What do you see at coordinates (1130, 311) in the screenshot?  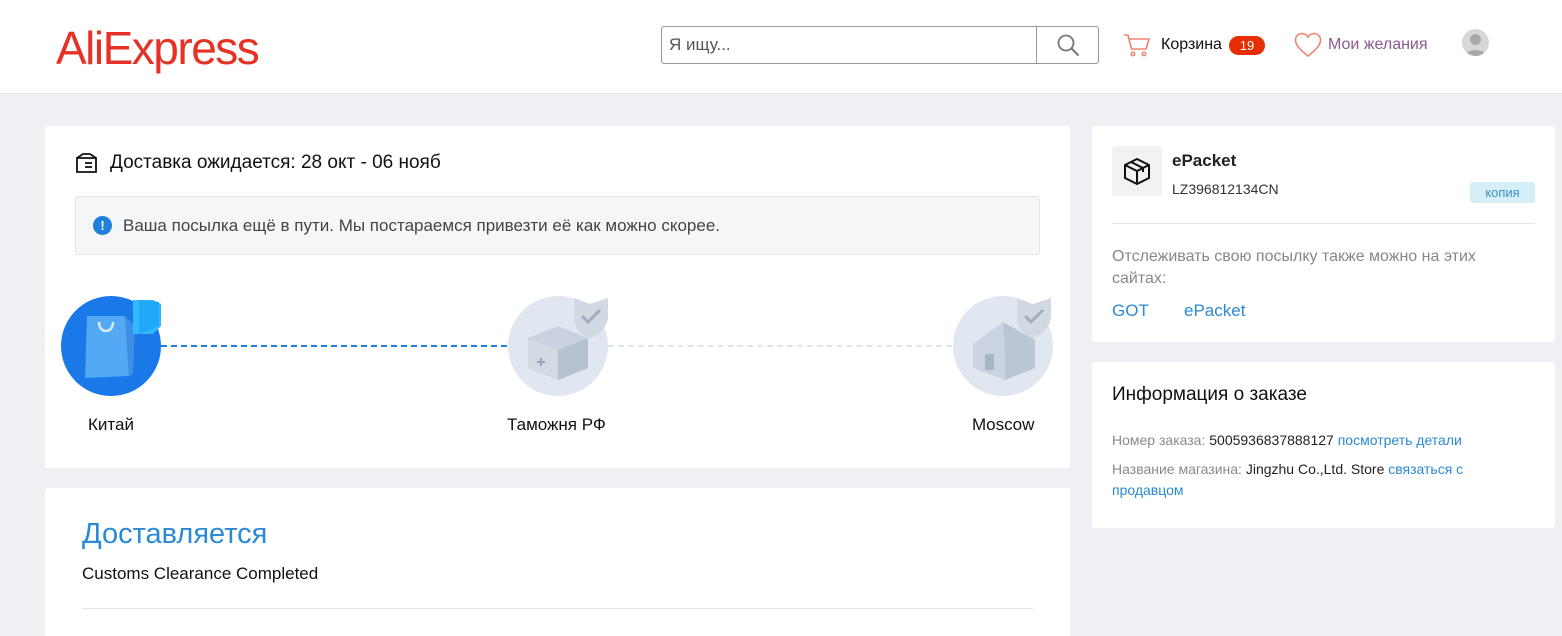 I see `tracking-link-got: GOT` at bounding box center [1130, 311].